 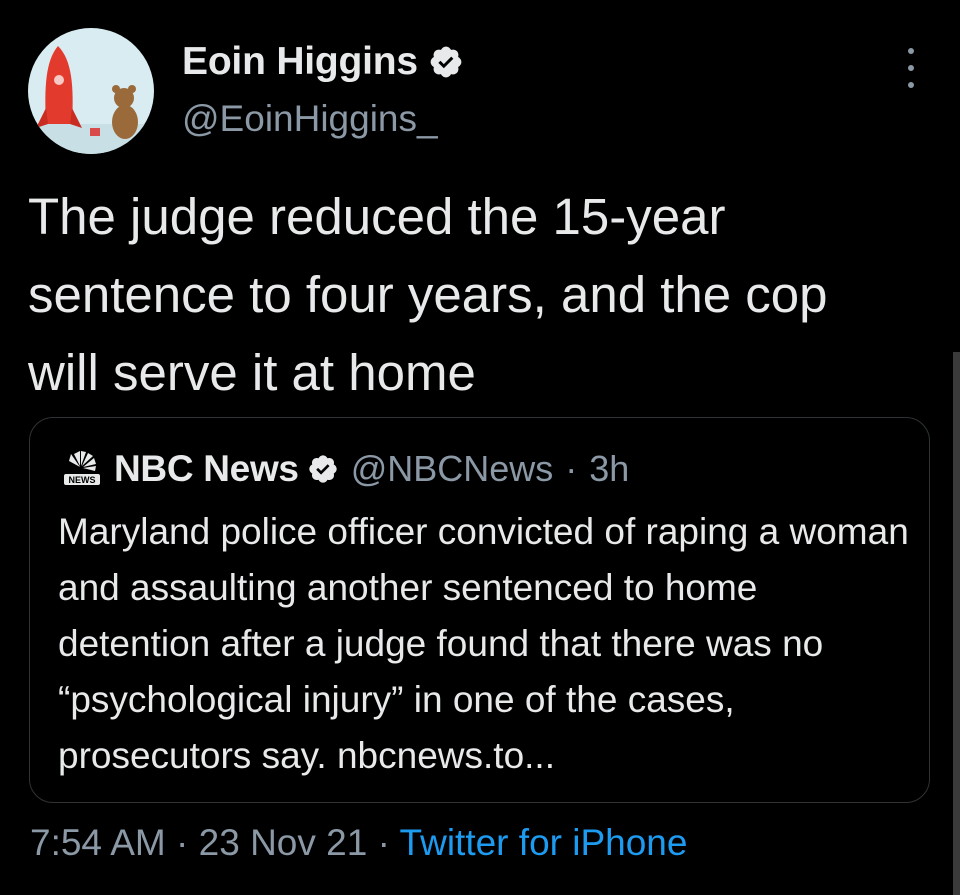 I want to click on author-display-name: Eoin Higgins, so click(x=300, y=62).